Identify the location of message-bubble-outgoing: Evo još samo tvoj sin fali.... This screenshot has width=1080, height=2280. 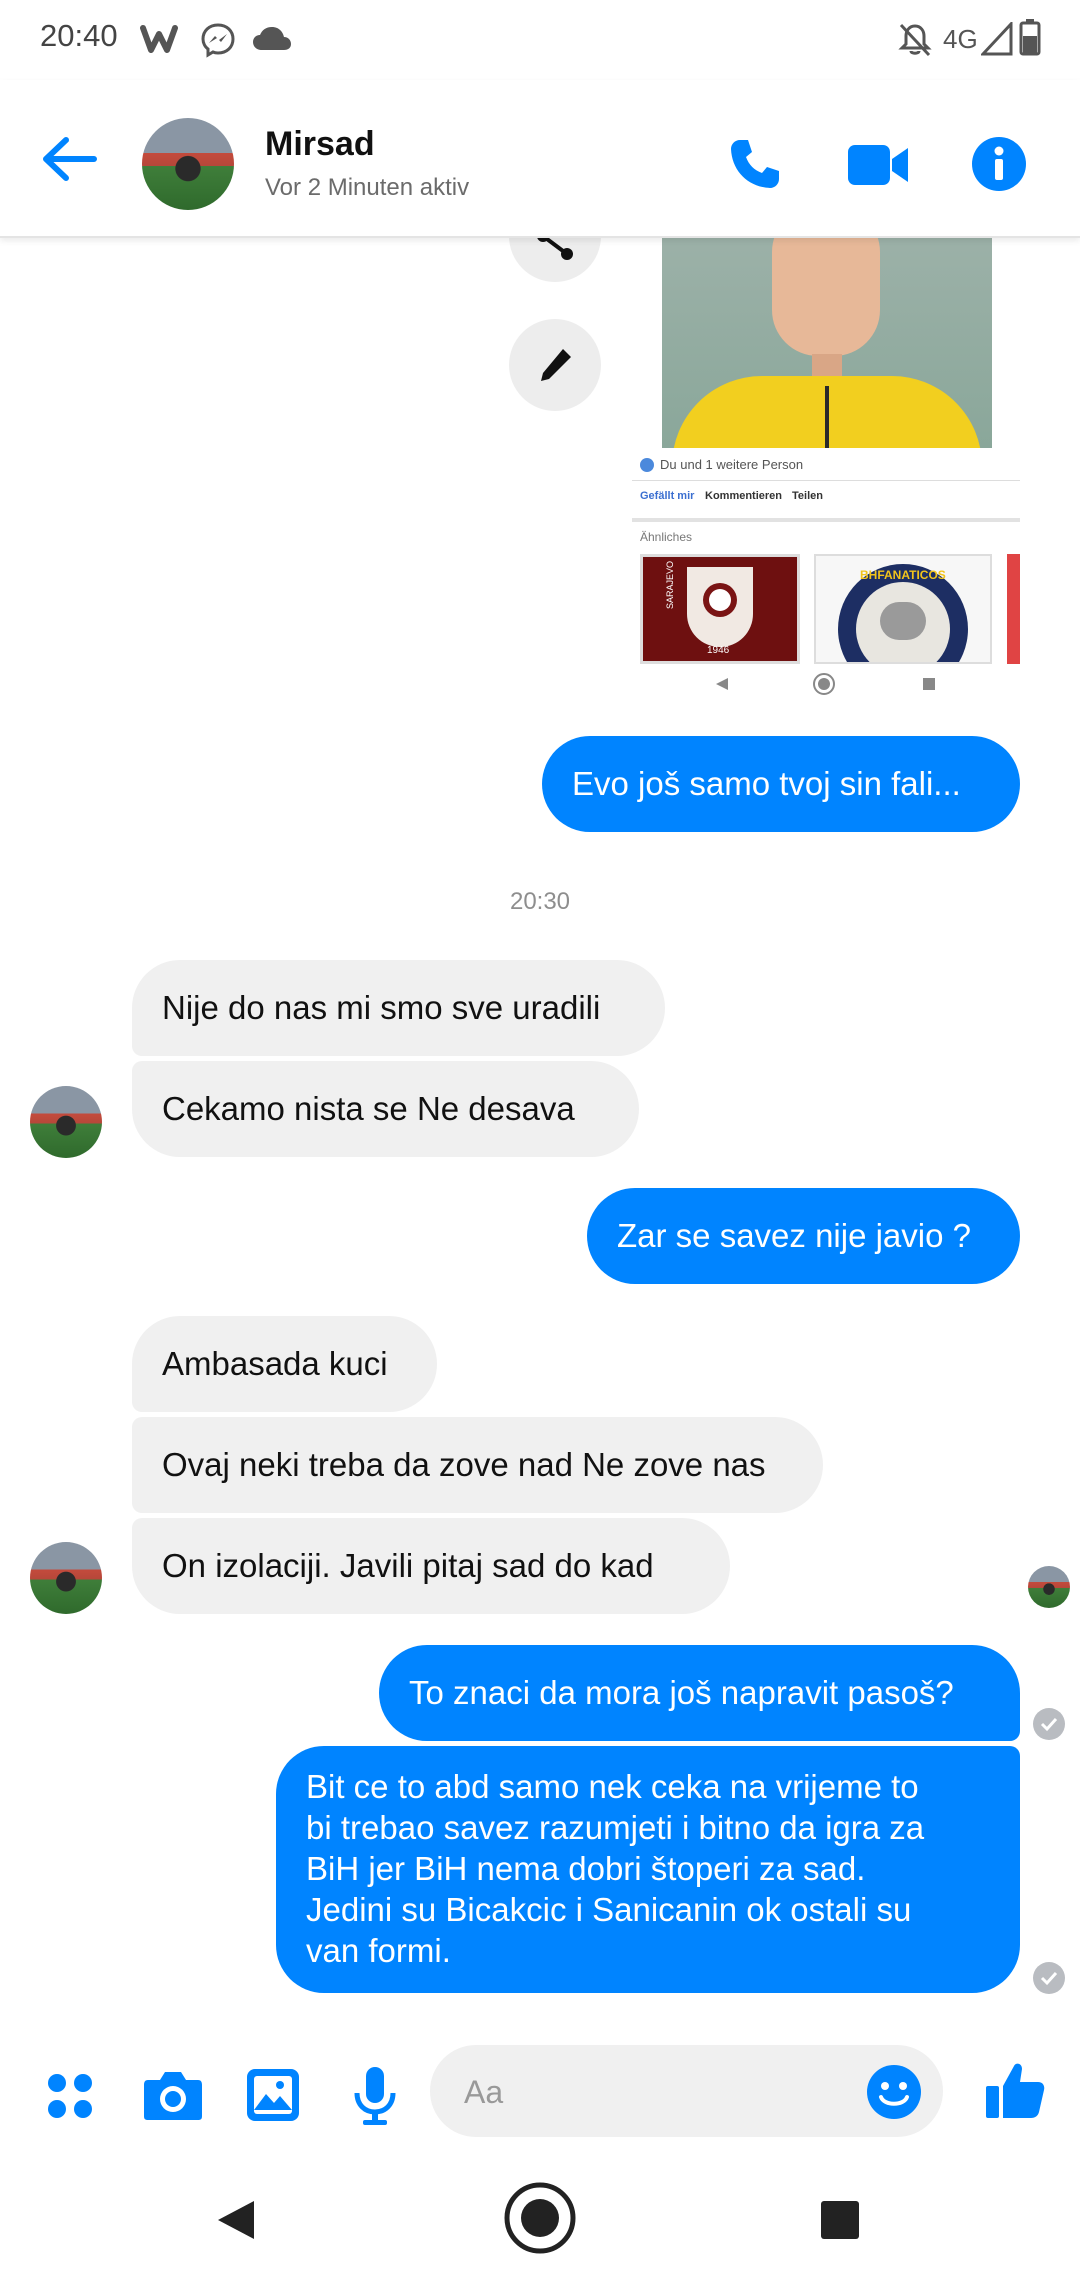
(781, 784).